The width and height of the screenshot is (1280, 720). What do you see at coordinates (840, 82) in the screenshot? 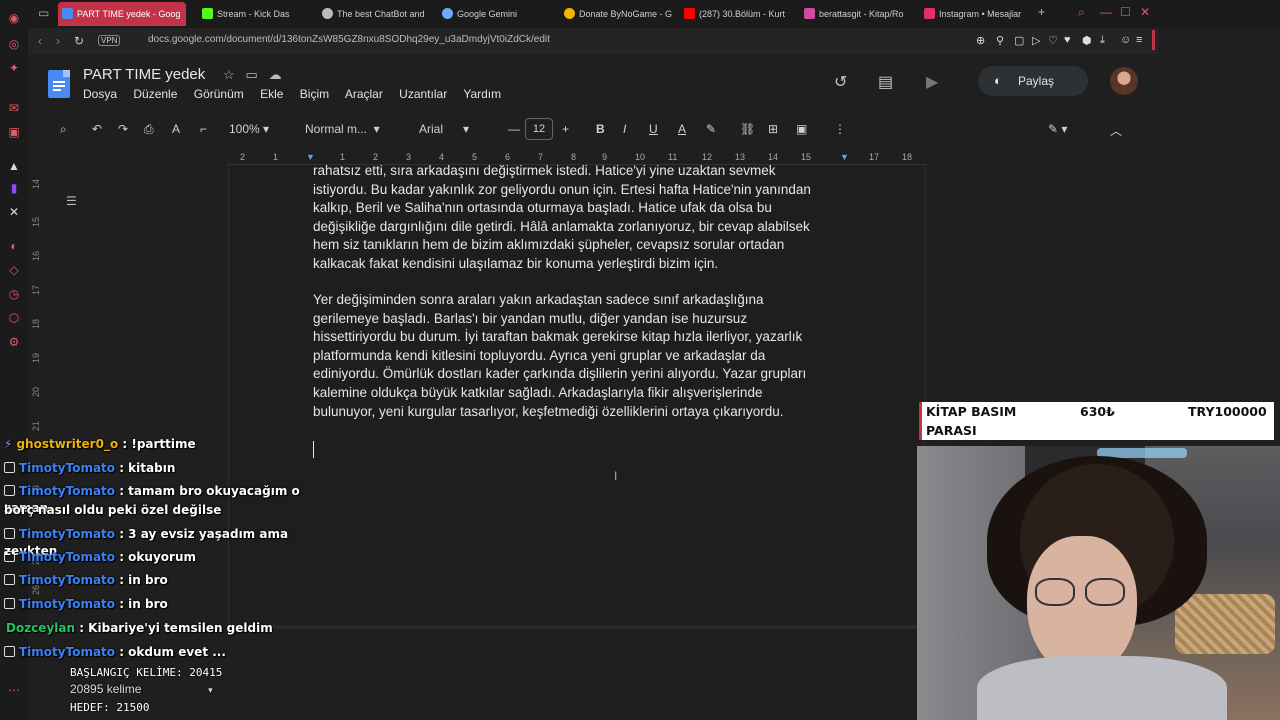
I see `version-history-icon: ↺` at bounding box center [840, 82].